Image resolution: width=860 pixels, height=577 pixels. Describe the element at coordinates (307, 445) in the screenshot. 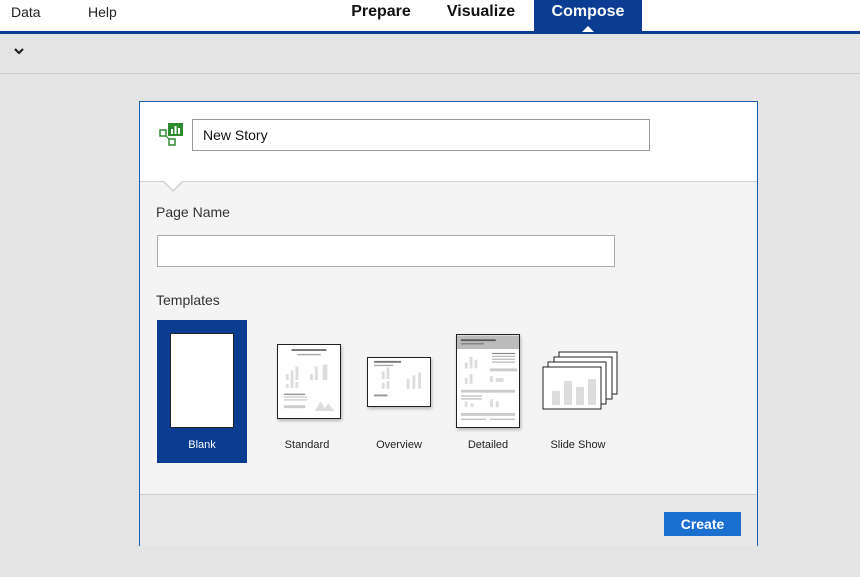

I see `template-label: Standard` at that location.